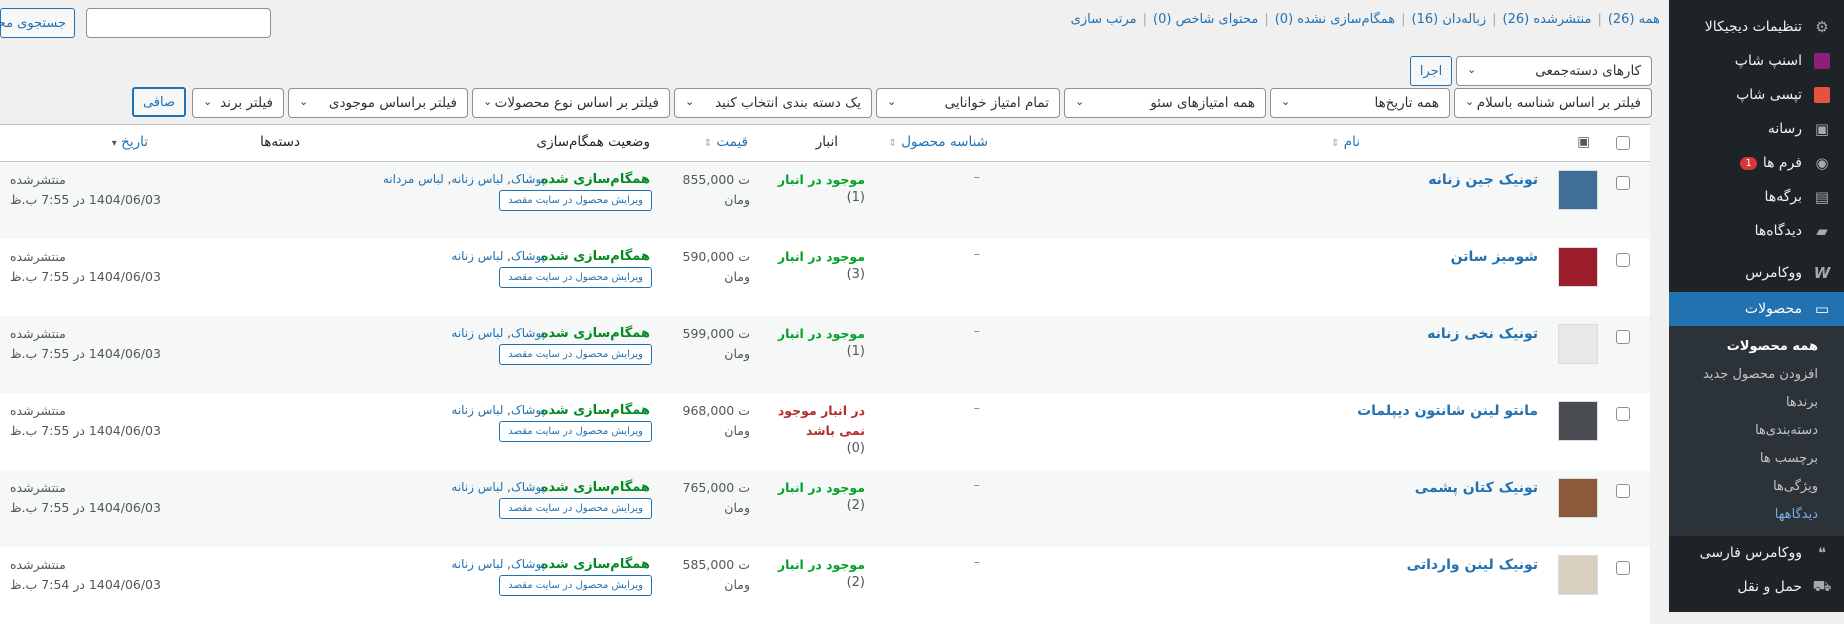  What do you see at coordinates (1406, 103) in the screenshot?
I see `date-filter-value: همه تاریخ‌ها` at bounding box center [1406, 103].